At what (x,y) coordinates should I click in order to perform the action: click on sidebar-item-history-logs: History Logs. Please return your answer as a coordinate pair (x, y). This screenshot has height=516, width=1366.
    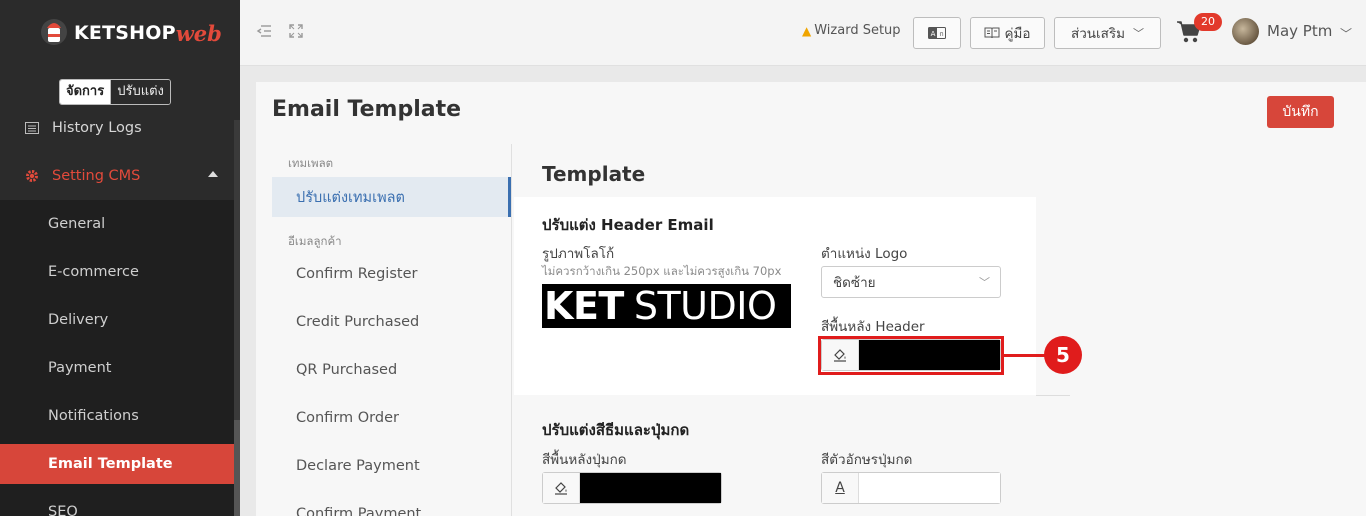
    Looking at the image, I should click on (117, 128).